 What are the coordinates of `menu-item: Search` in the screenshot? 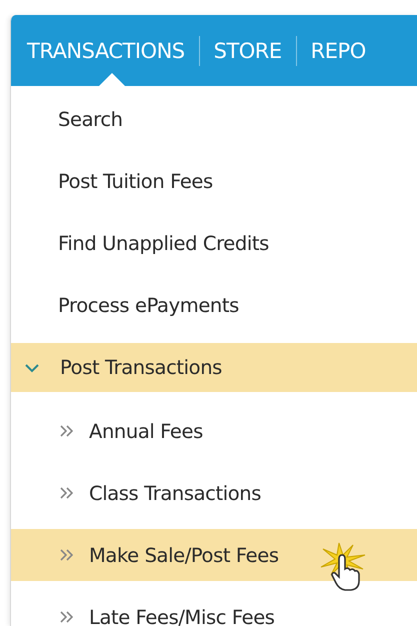 It's located at (214, 119).